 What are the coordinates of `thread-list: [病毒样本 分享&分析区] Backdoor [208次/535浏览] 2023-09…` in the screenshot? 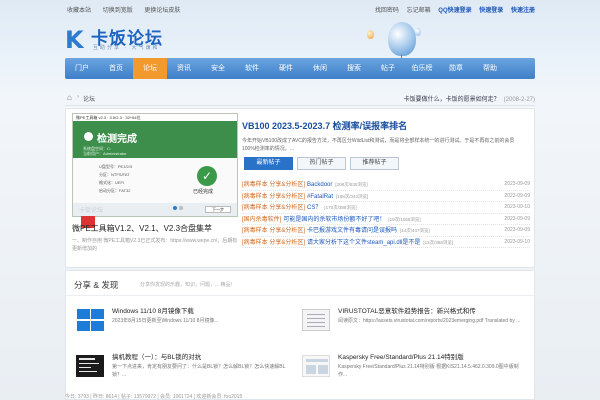 It's located at (386, 213).